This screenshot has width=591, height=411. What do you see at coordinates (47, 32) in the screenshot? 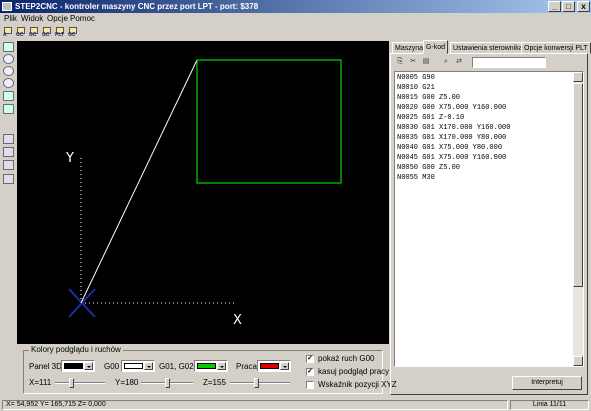
I see `open-gcode-3-button: GC` at bounding box center [47, 32].